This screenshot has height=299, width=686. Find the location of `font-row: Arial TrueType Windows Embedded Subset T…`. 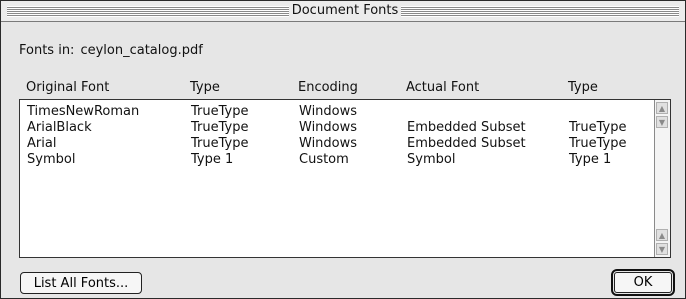

font-row: Arial TrueType Windows Embedded Subset T… is located at coordinates (345, 144).